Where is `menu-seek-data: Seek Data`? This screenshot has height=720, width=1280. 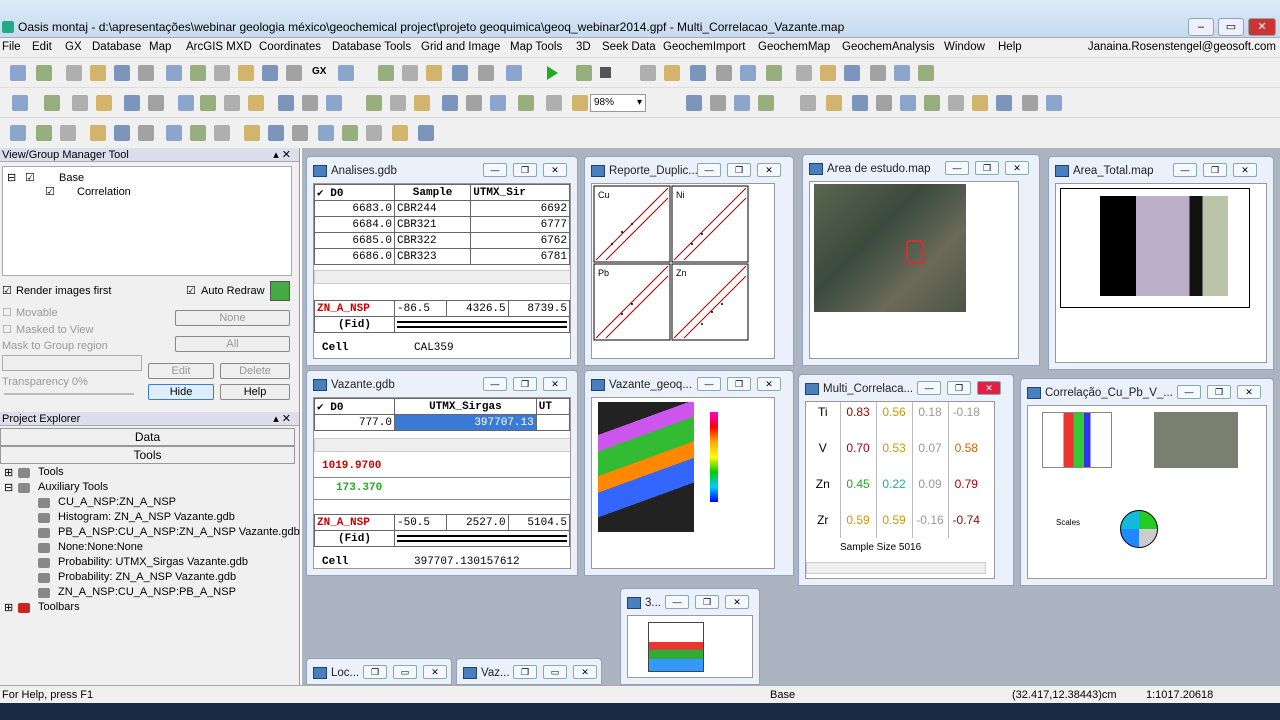
menu-seek-data: Seek Data is located at coordinates (629, 47).